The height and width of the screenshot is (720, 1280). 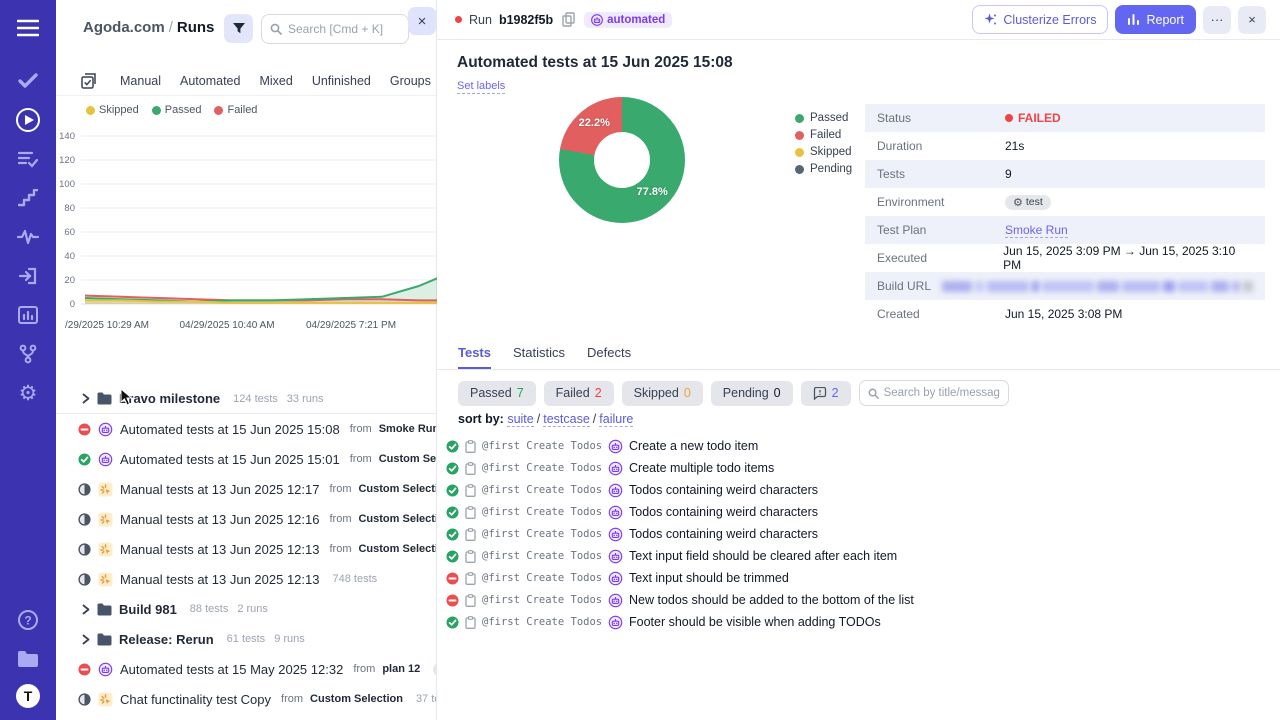 I want to click on stairs-icon, so click(x=28, y=198).